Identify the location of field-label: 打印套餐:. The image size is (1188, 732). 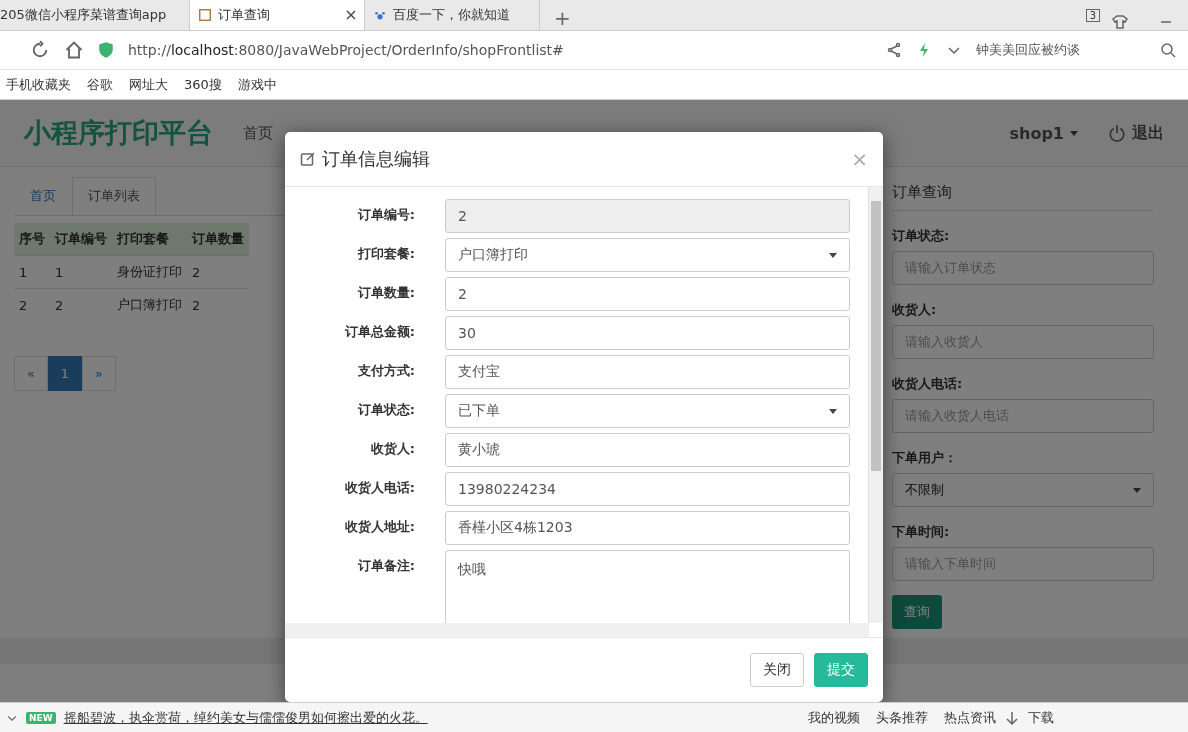
(385, 254).